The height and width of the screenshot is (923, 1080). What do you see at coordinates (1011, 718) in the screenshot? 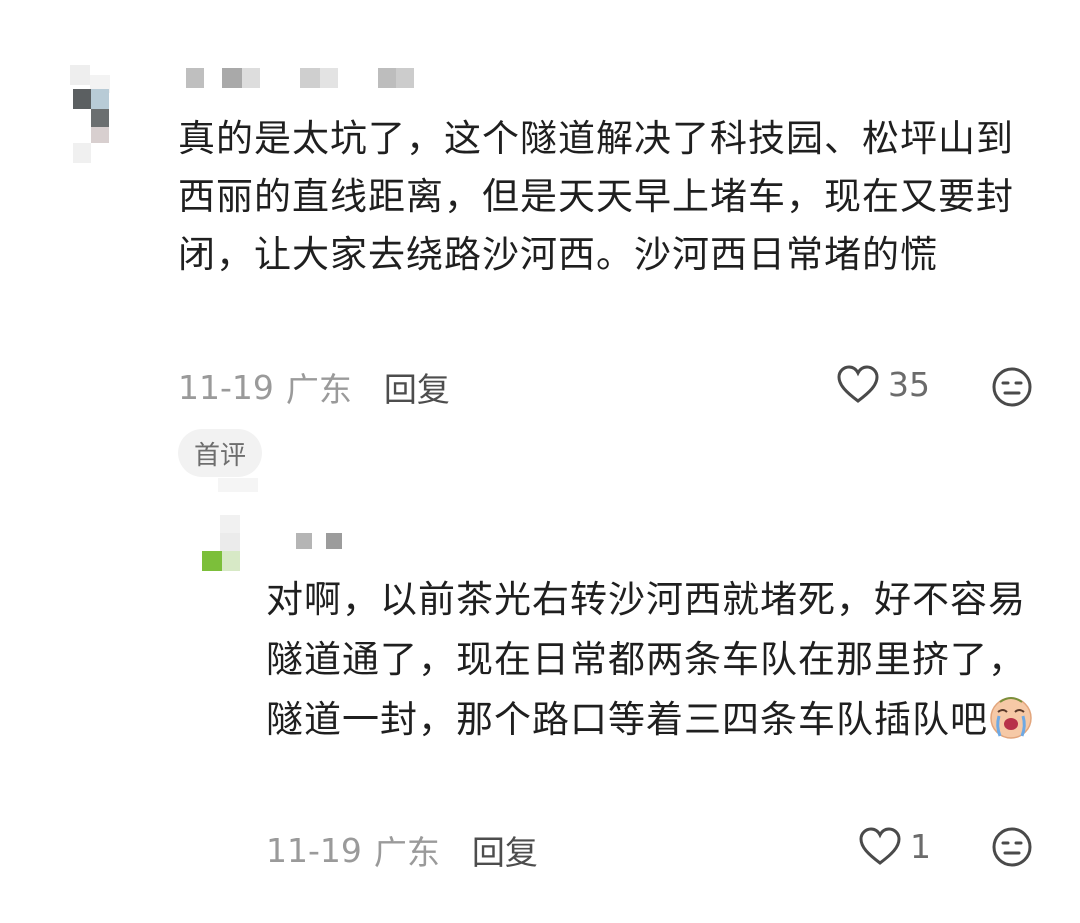
I see `crying-face-emoji` at bounding box center [1011, 718].